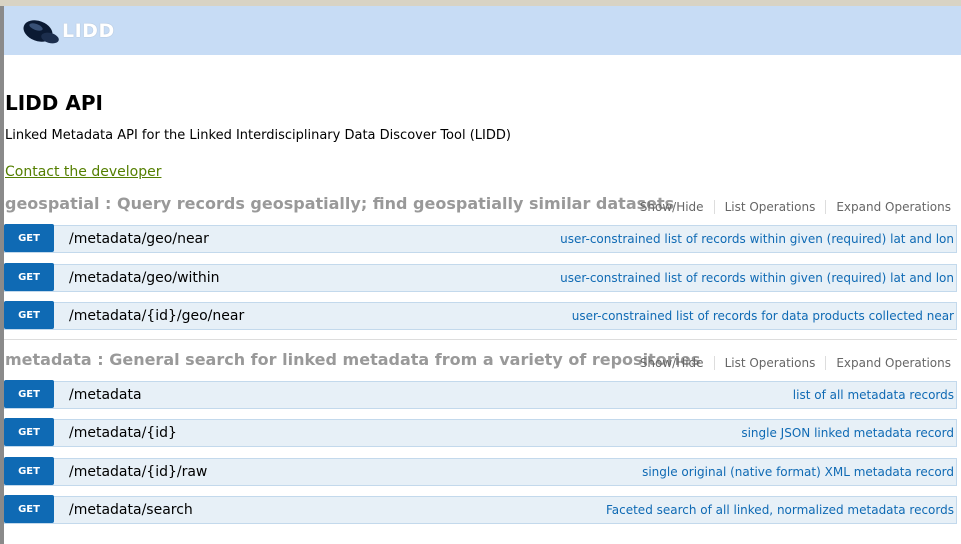  Describe the element at coordinates (138, 472) in the screenshot. I see `endpoint-path: /metadata/{id}/raw` at that location.